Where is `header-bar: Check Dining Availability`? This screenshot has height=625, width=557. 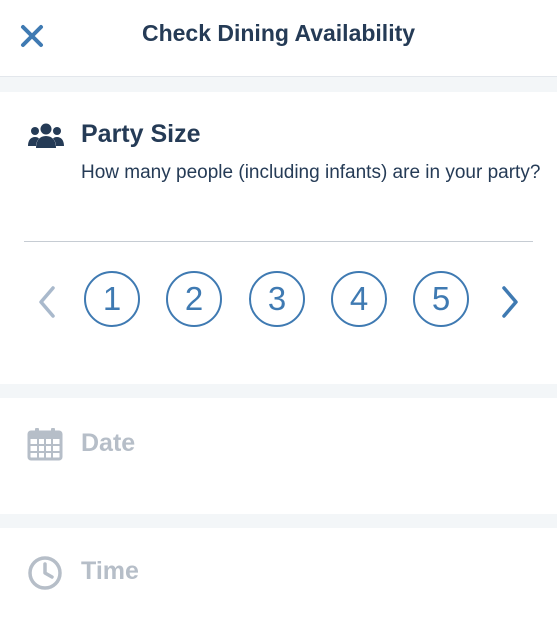 header-bar: Check Dining Availability is located at coordinates (278, 38).